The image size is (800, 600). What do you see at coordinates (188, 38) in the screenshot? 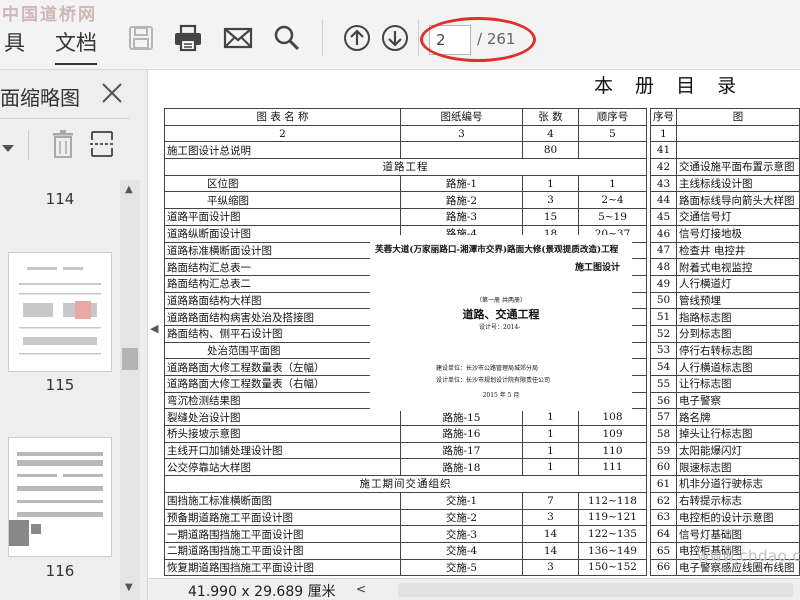
I see `print-button` at bounding box center [188, 38].